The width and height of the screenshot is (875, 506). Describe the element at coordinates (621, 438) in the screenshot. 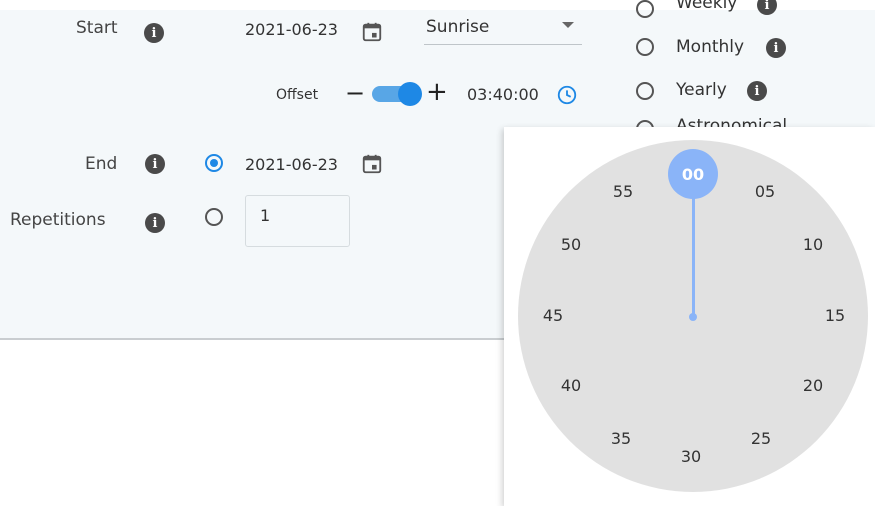

I see `clock-number-35: 35` at that location.